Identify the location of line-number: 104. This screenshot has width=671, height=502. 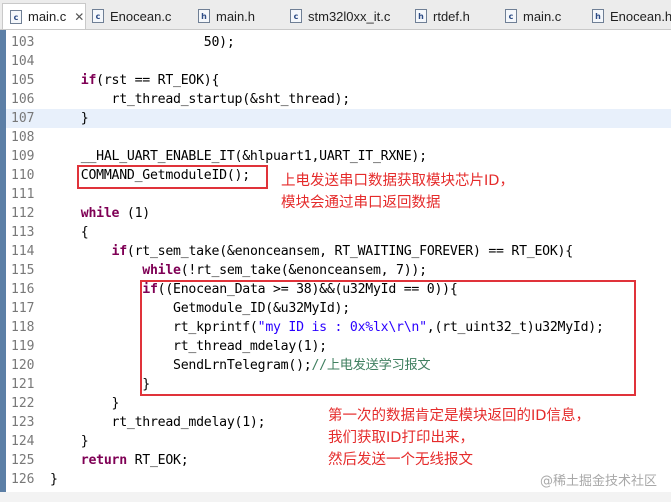
(23, 61).